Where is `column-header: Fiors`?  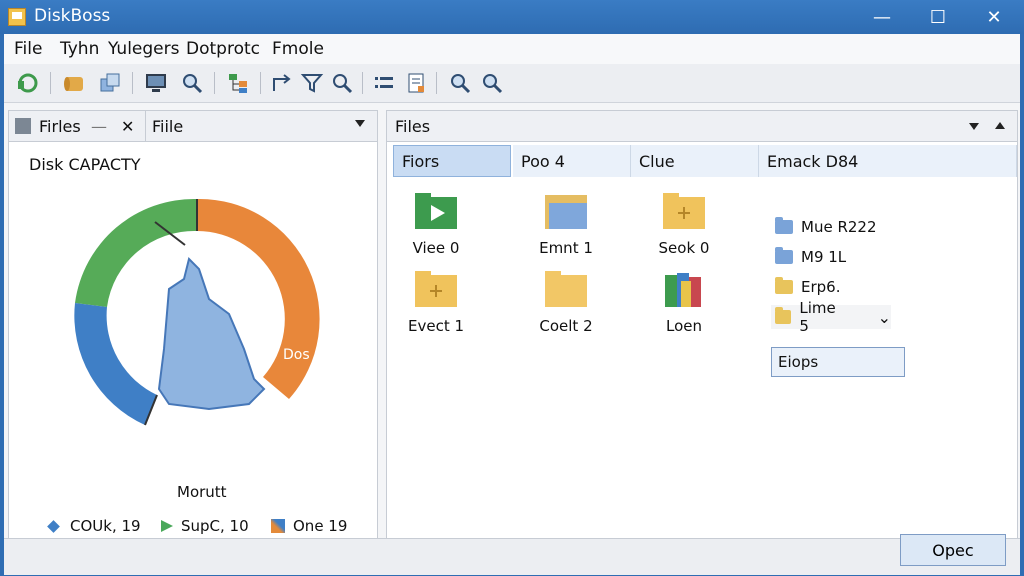
column-header: Fiors is located at coordinates (452, 161).